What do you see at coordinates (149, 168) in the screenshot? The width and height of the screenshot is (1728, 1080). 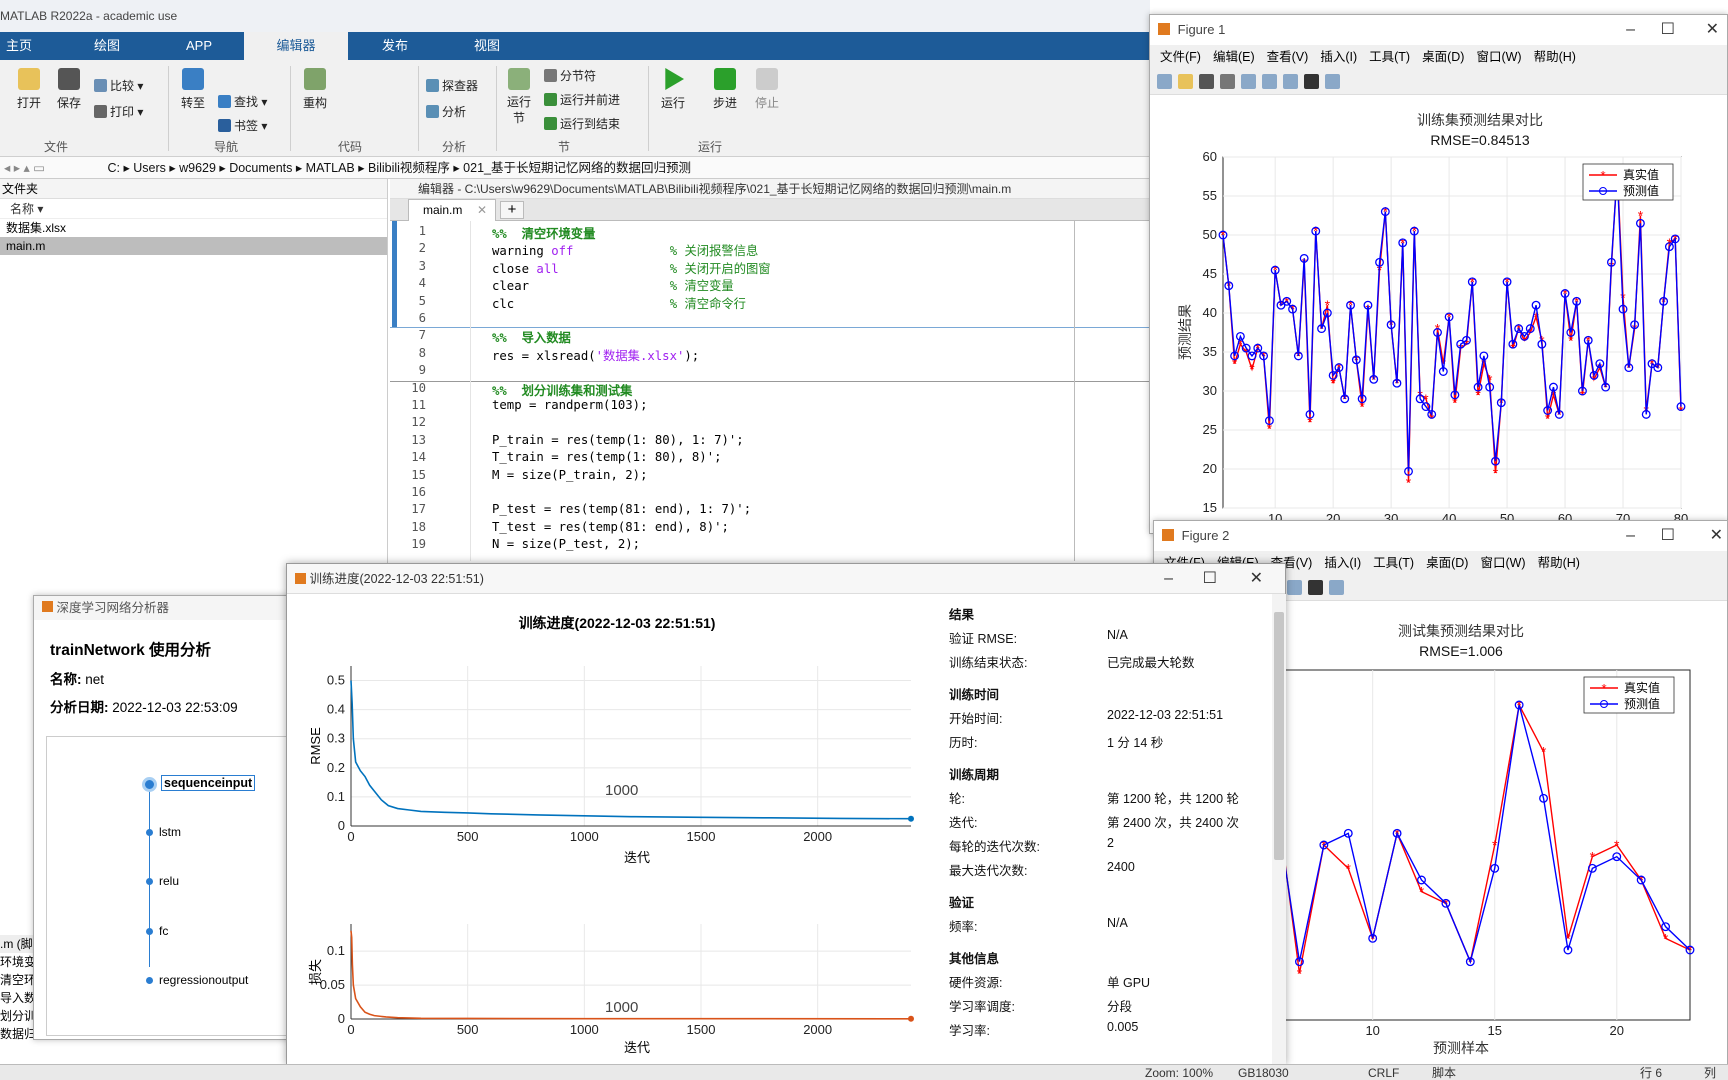 I see `address-part: Users` at bounding box center [149, 168].